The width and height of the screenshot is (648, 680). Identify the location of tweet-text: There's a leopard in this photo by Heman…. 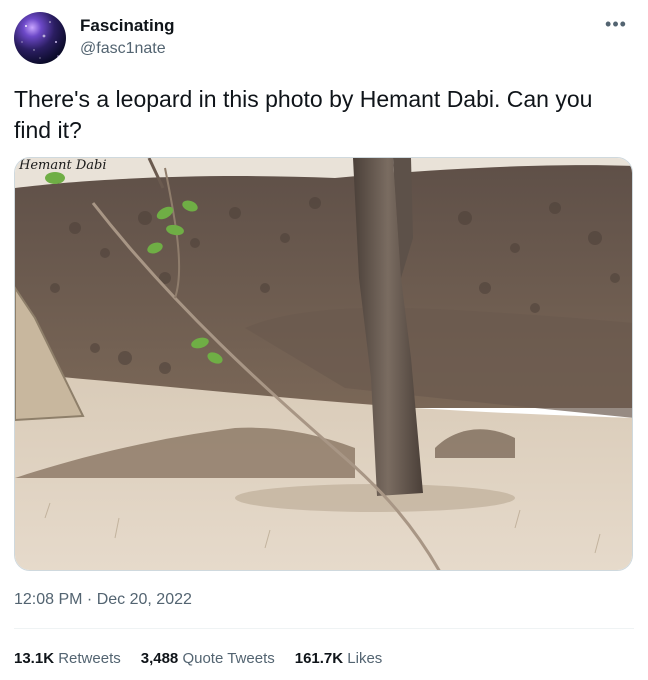
(303, 114).